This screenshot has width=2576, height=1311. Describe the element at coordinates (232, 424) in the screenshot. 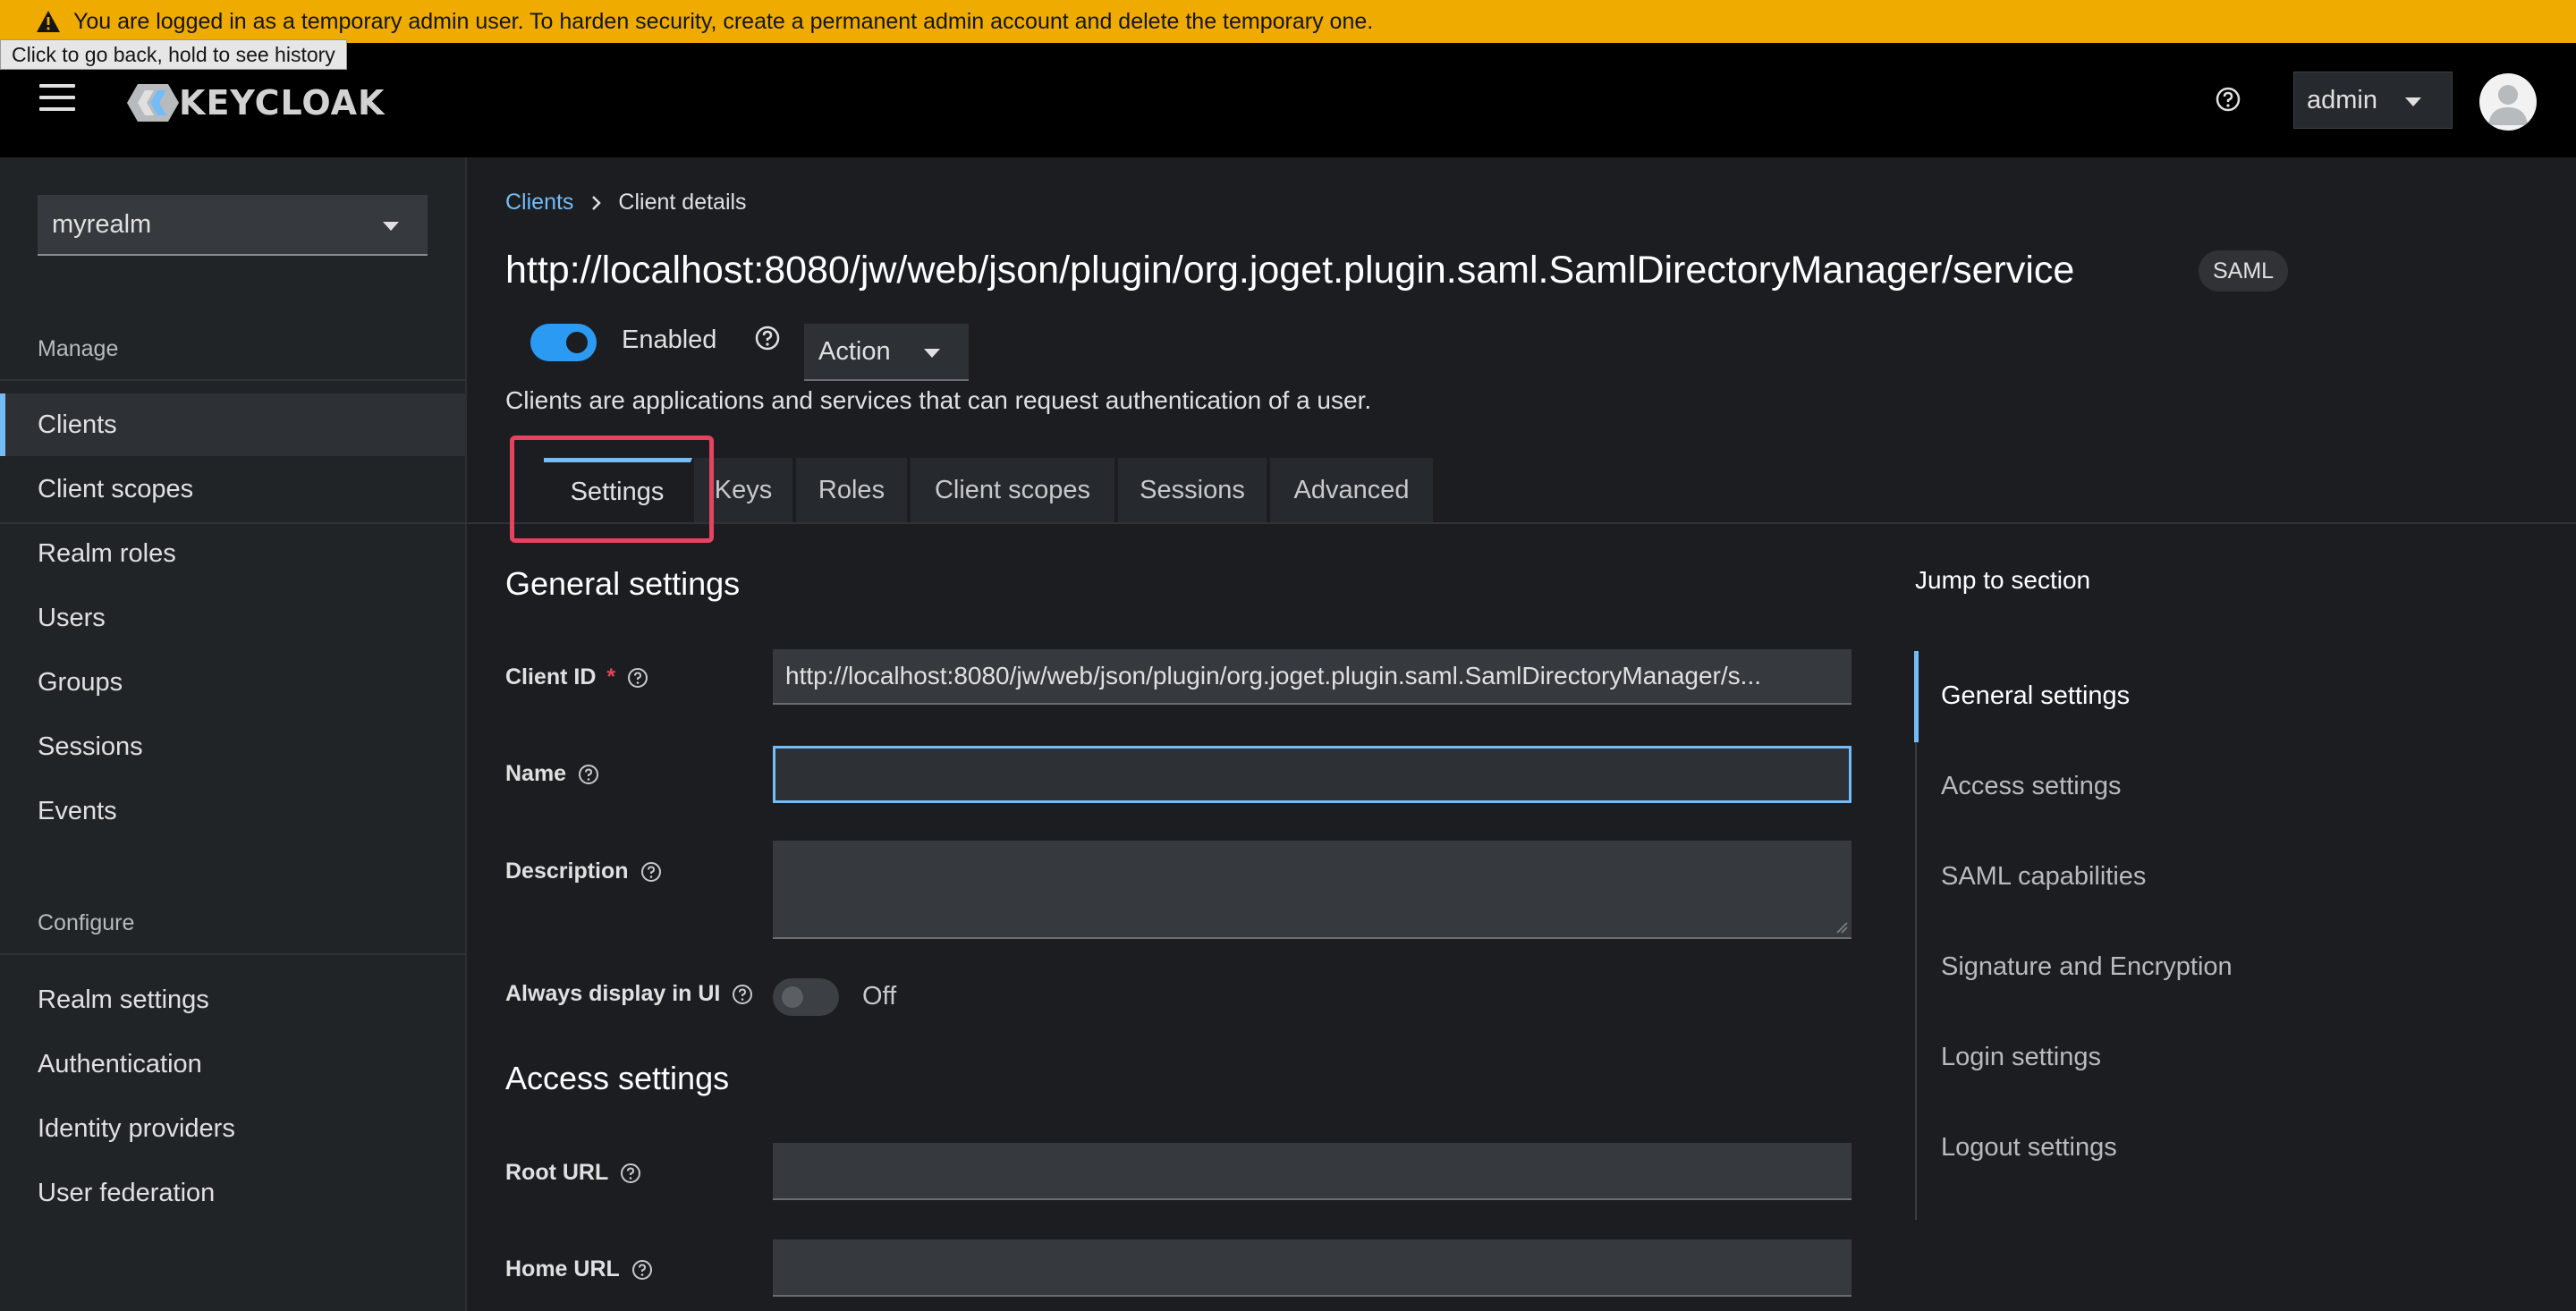

I see `sidebar-item-clients: Clients` at that location.